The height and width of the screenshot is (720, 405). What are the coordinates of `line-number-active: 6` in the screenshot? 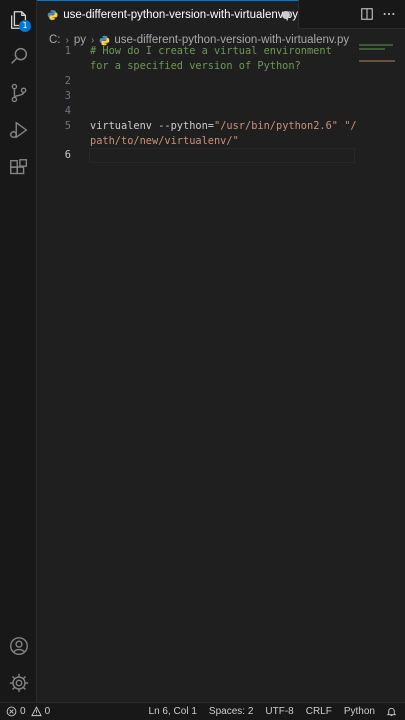 It's located at (67, 155).